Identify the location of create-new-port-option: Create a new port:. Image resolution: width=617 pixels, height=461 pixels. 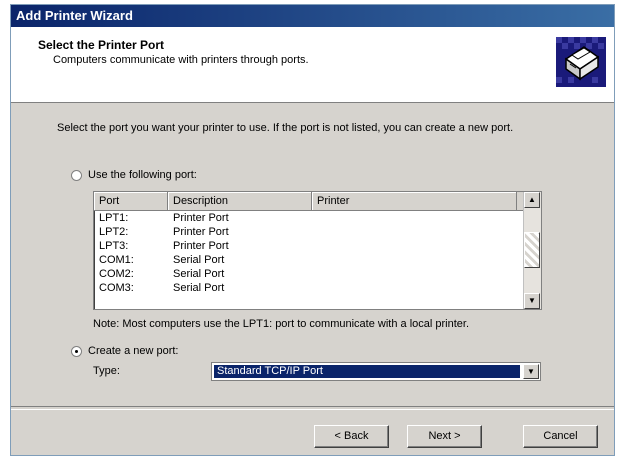
(125, 351).